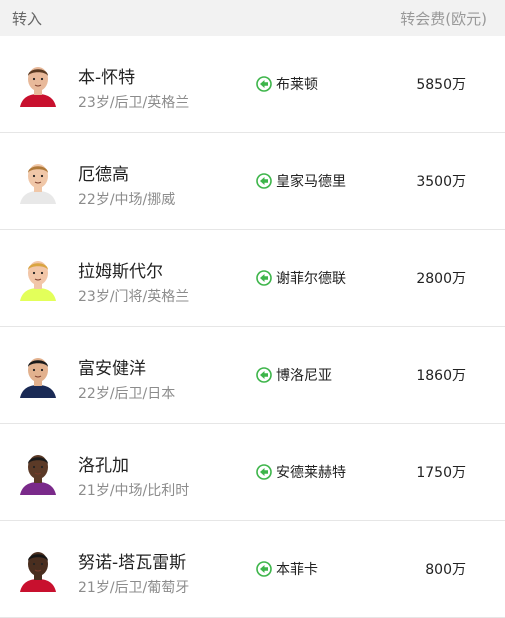 Image resolution: width=505 pixels, height=618 pixels. I want to click on player-meta: 23岁/后卫/英格兰, so click(134, 103).